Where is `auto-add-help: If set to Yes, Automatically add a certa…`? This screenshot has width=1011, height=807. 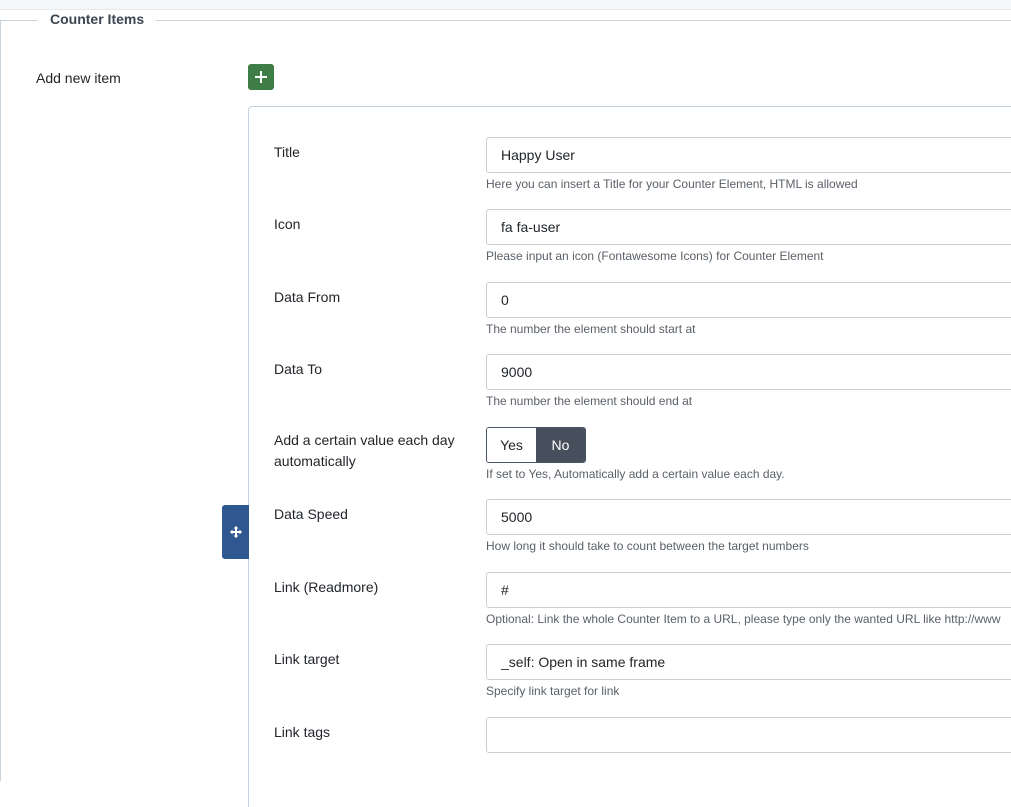 auto-add-help: If set to Yes, Automatically add a certa… is located at coordinates (635, 474).